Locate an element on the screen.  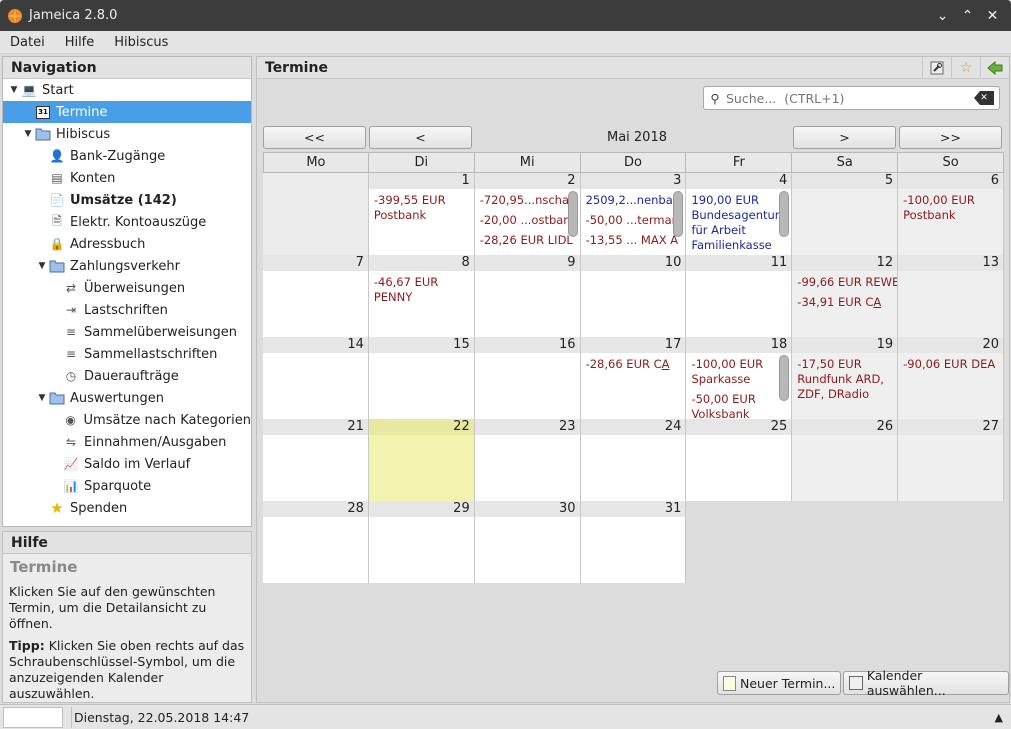
sidebar-item-lastschriften: ⇥ Lastschriften is located at coordinates (127, 310).